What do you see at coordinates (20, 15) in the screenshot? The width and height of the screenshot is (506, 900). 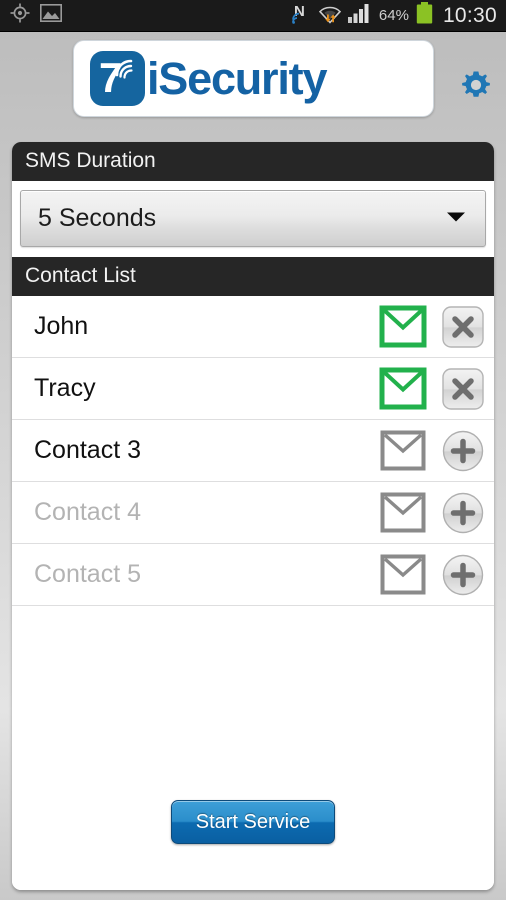 I see `gps-icon` at bounding box center [20, 15].